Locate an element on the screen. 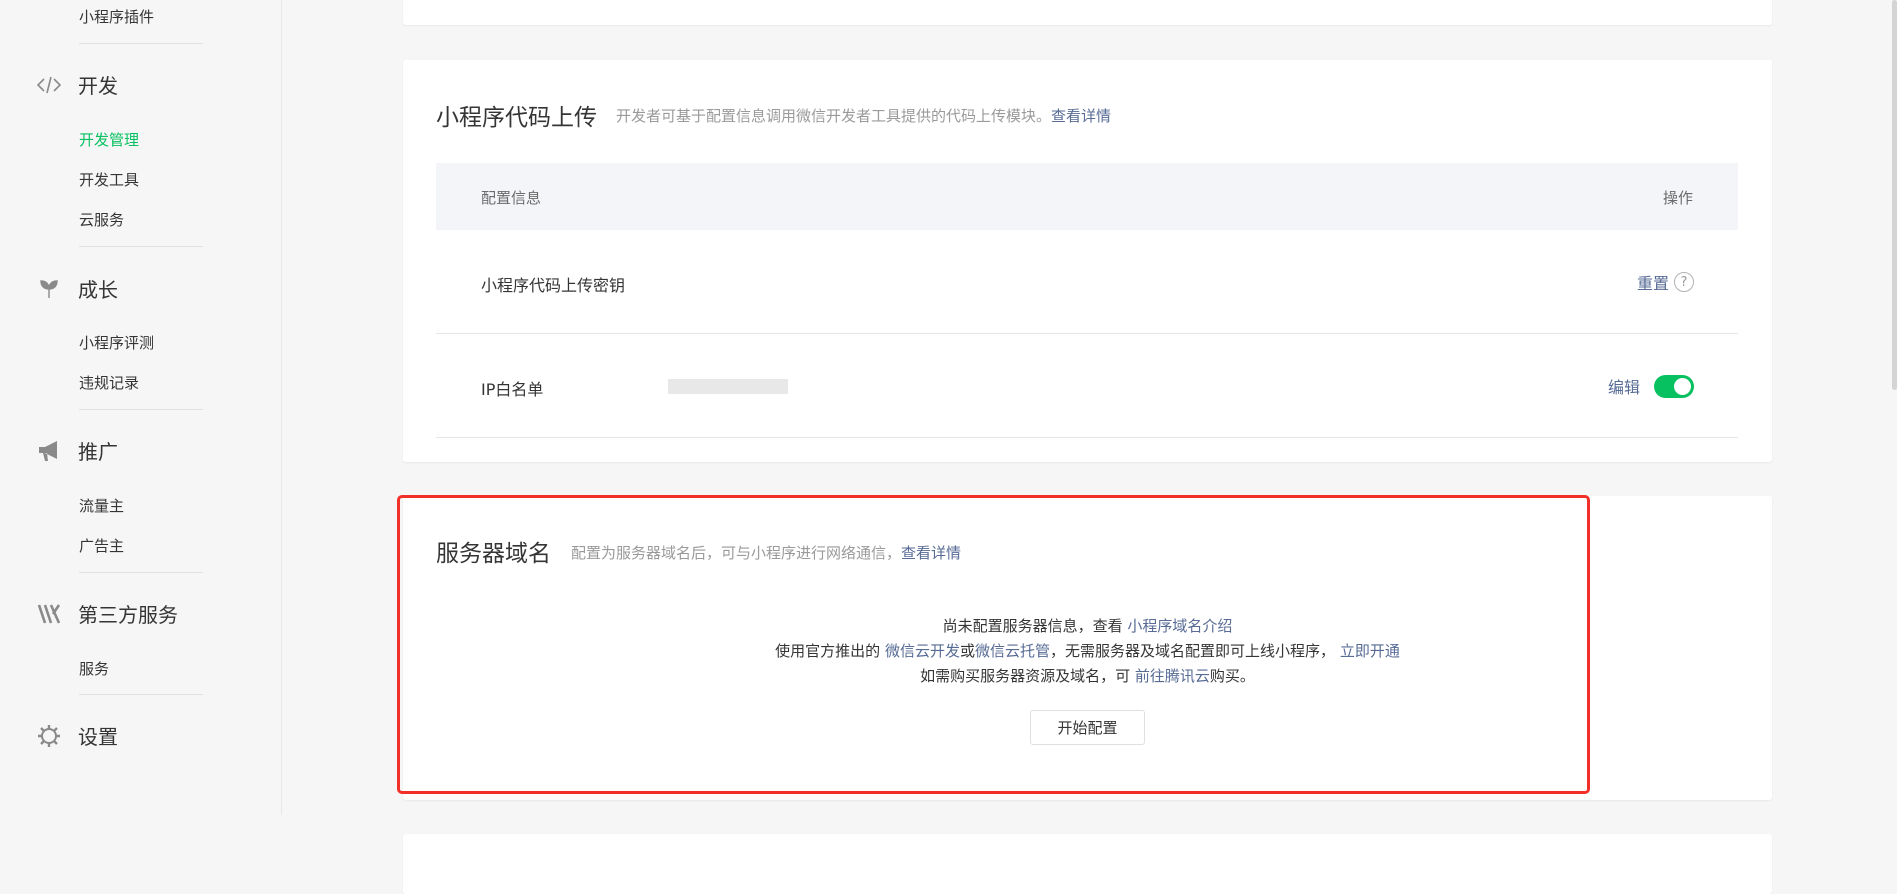 This screenshot has height=894, width=1897. previous-card is located at coordinates (1087, 12).